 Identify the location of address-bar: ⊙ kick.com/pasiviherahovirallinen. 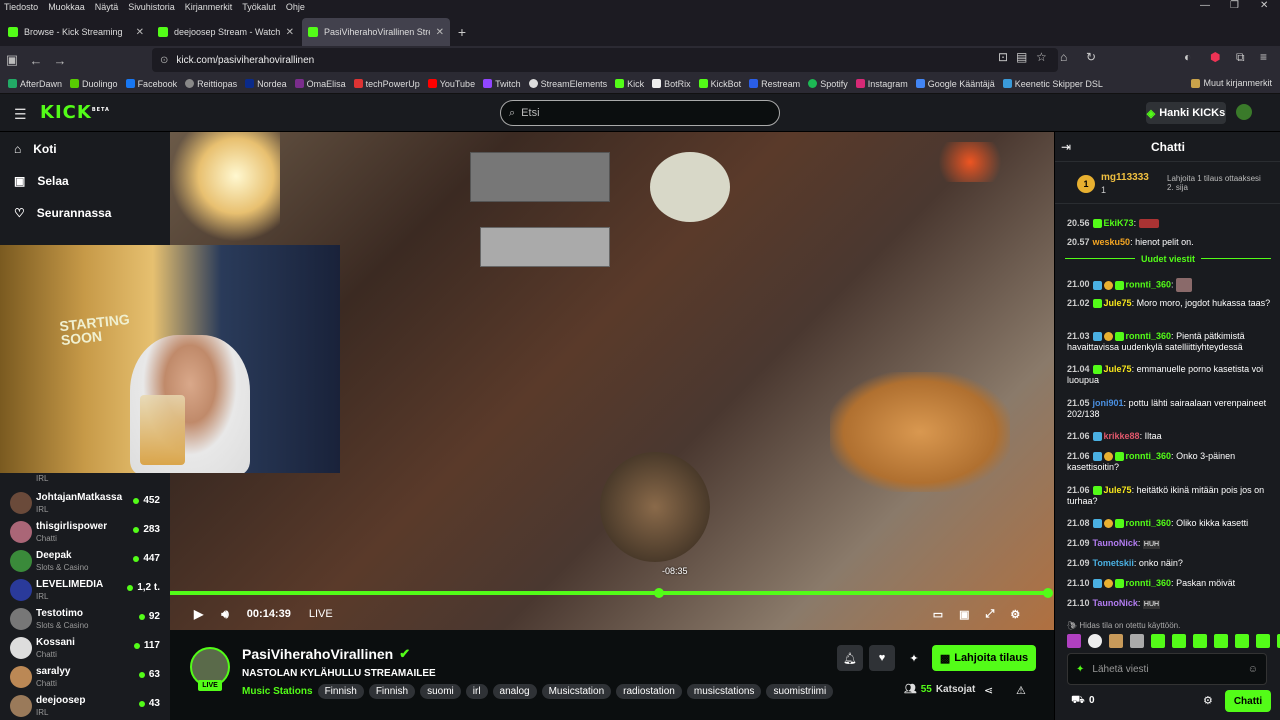
(605, 60).